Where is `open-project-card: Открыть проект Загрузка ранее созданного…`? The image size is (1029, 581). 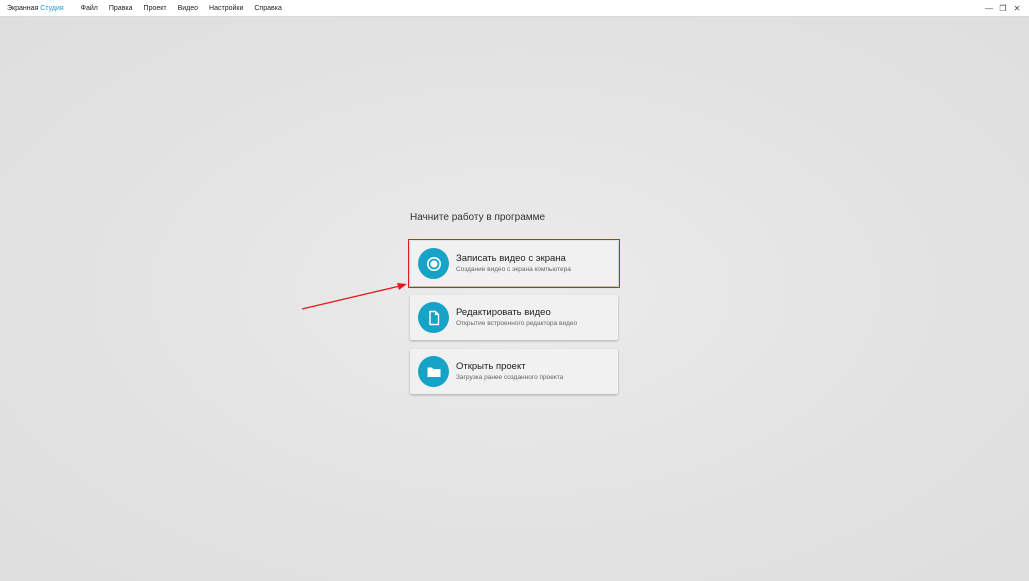 open-project-card: Открыть проект Загрузка ранее созданного… is located at coordinates (514, 371).